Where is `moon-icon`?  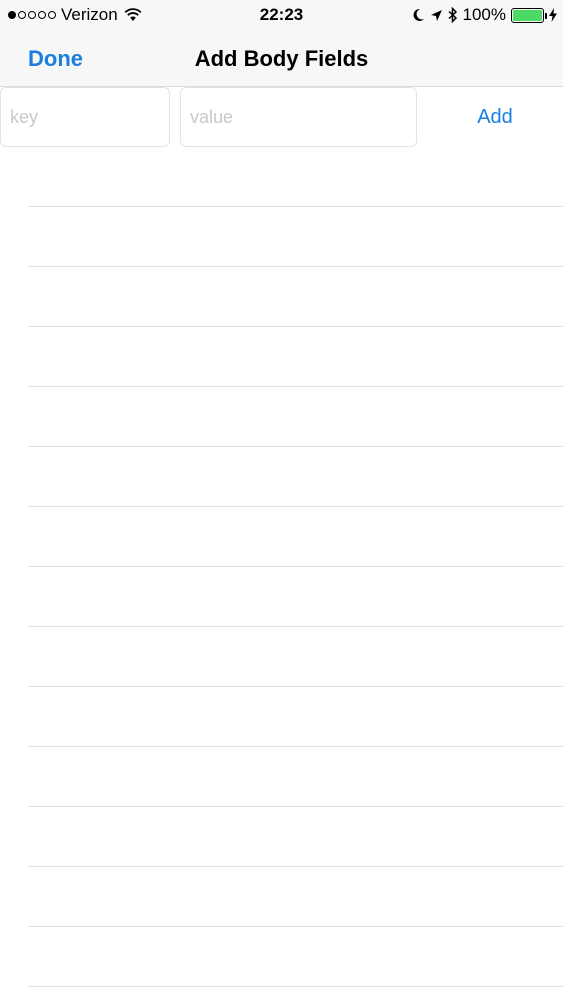
moon-icon is located at coordinates (418, 14).